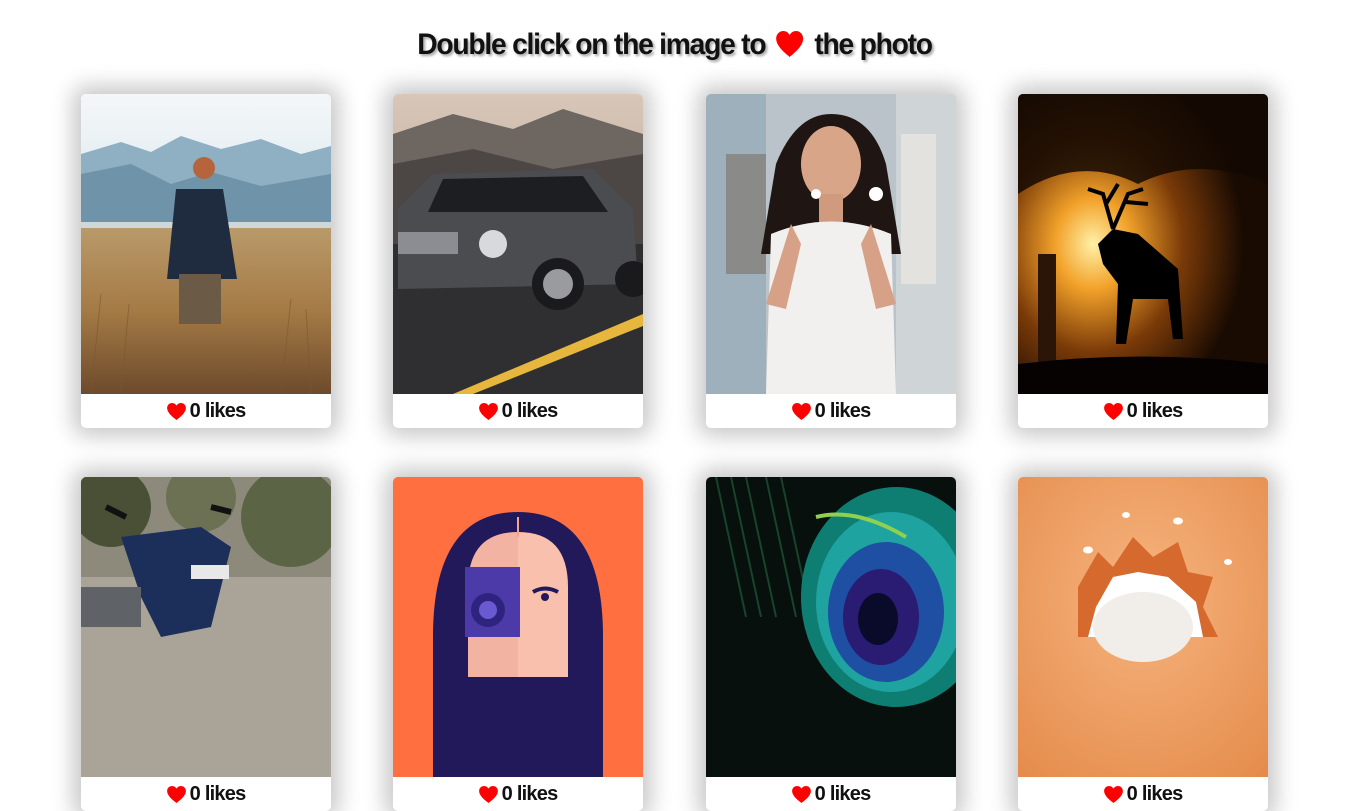 This screenshot has width=1349, height=811. I want to click on photo-torn-paper, so click(1143, 627).